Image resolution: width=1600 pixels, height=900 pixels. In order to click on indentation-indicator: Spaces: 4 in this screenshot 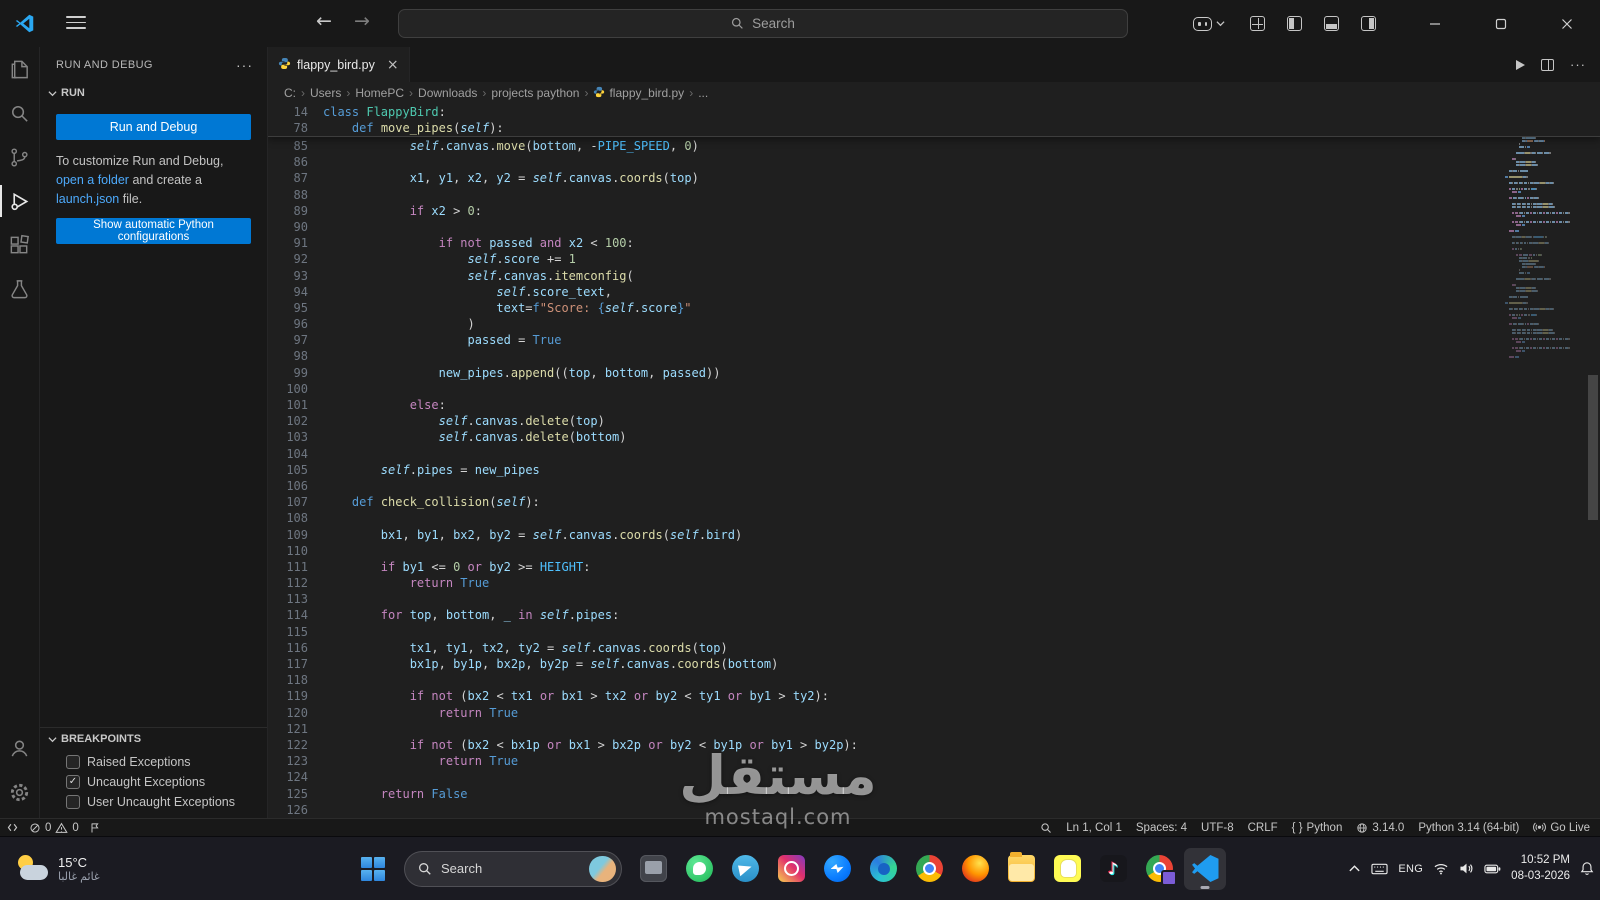, I will do `click(1161, 828)`.